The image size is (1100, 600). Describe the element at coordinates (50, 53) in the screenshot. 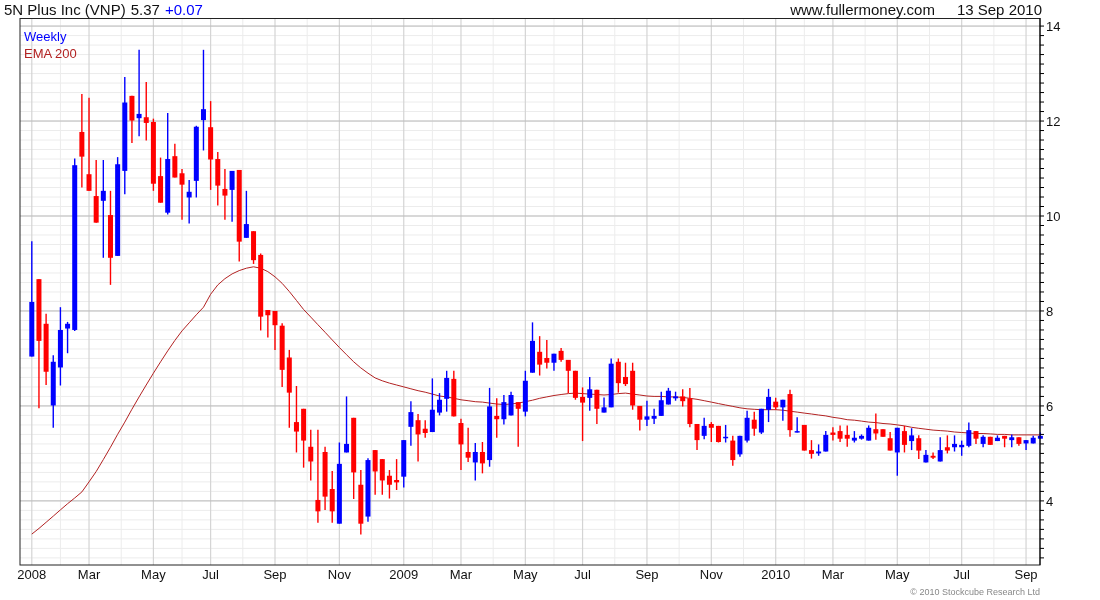

I see `legend-label: EMA 200` at that location.